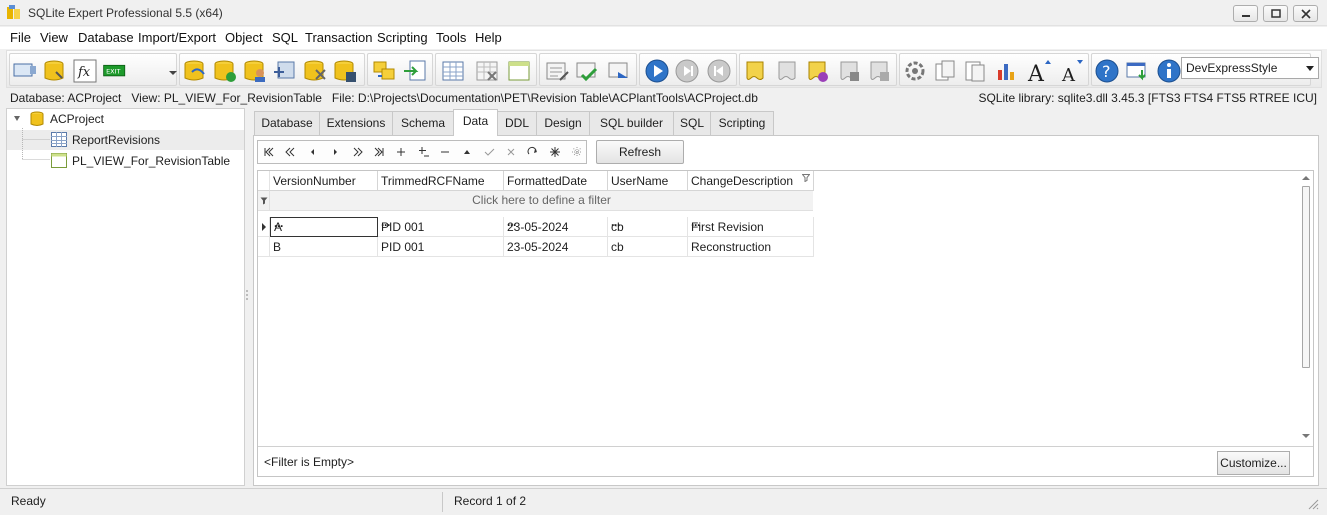 The height and width of the screenshot is (515, 1327). I want to click on table-cell: First Revision ···, so click(751, 227).